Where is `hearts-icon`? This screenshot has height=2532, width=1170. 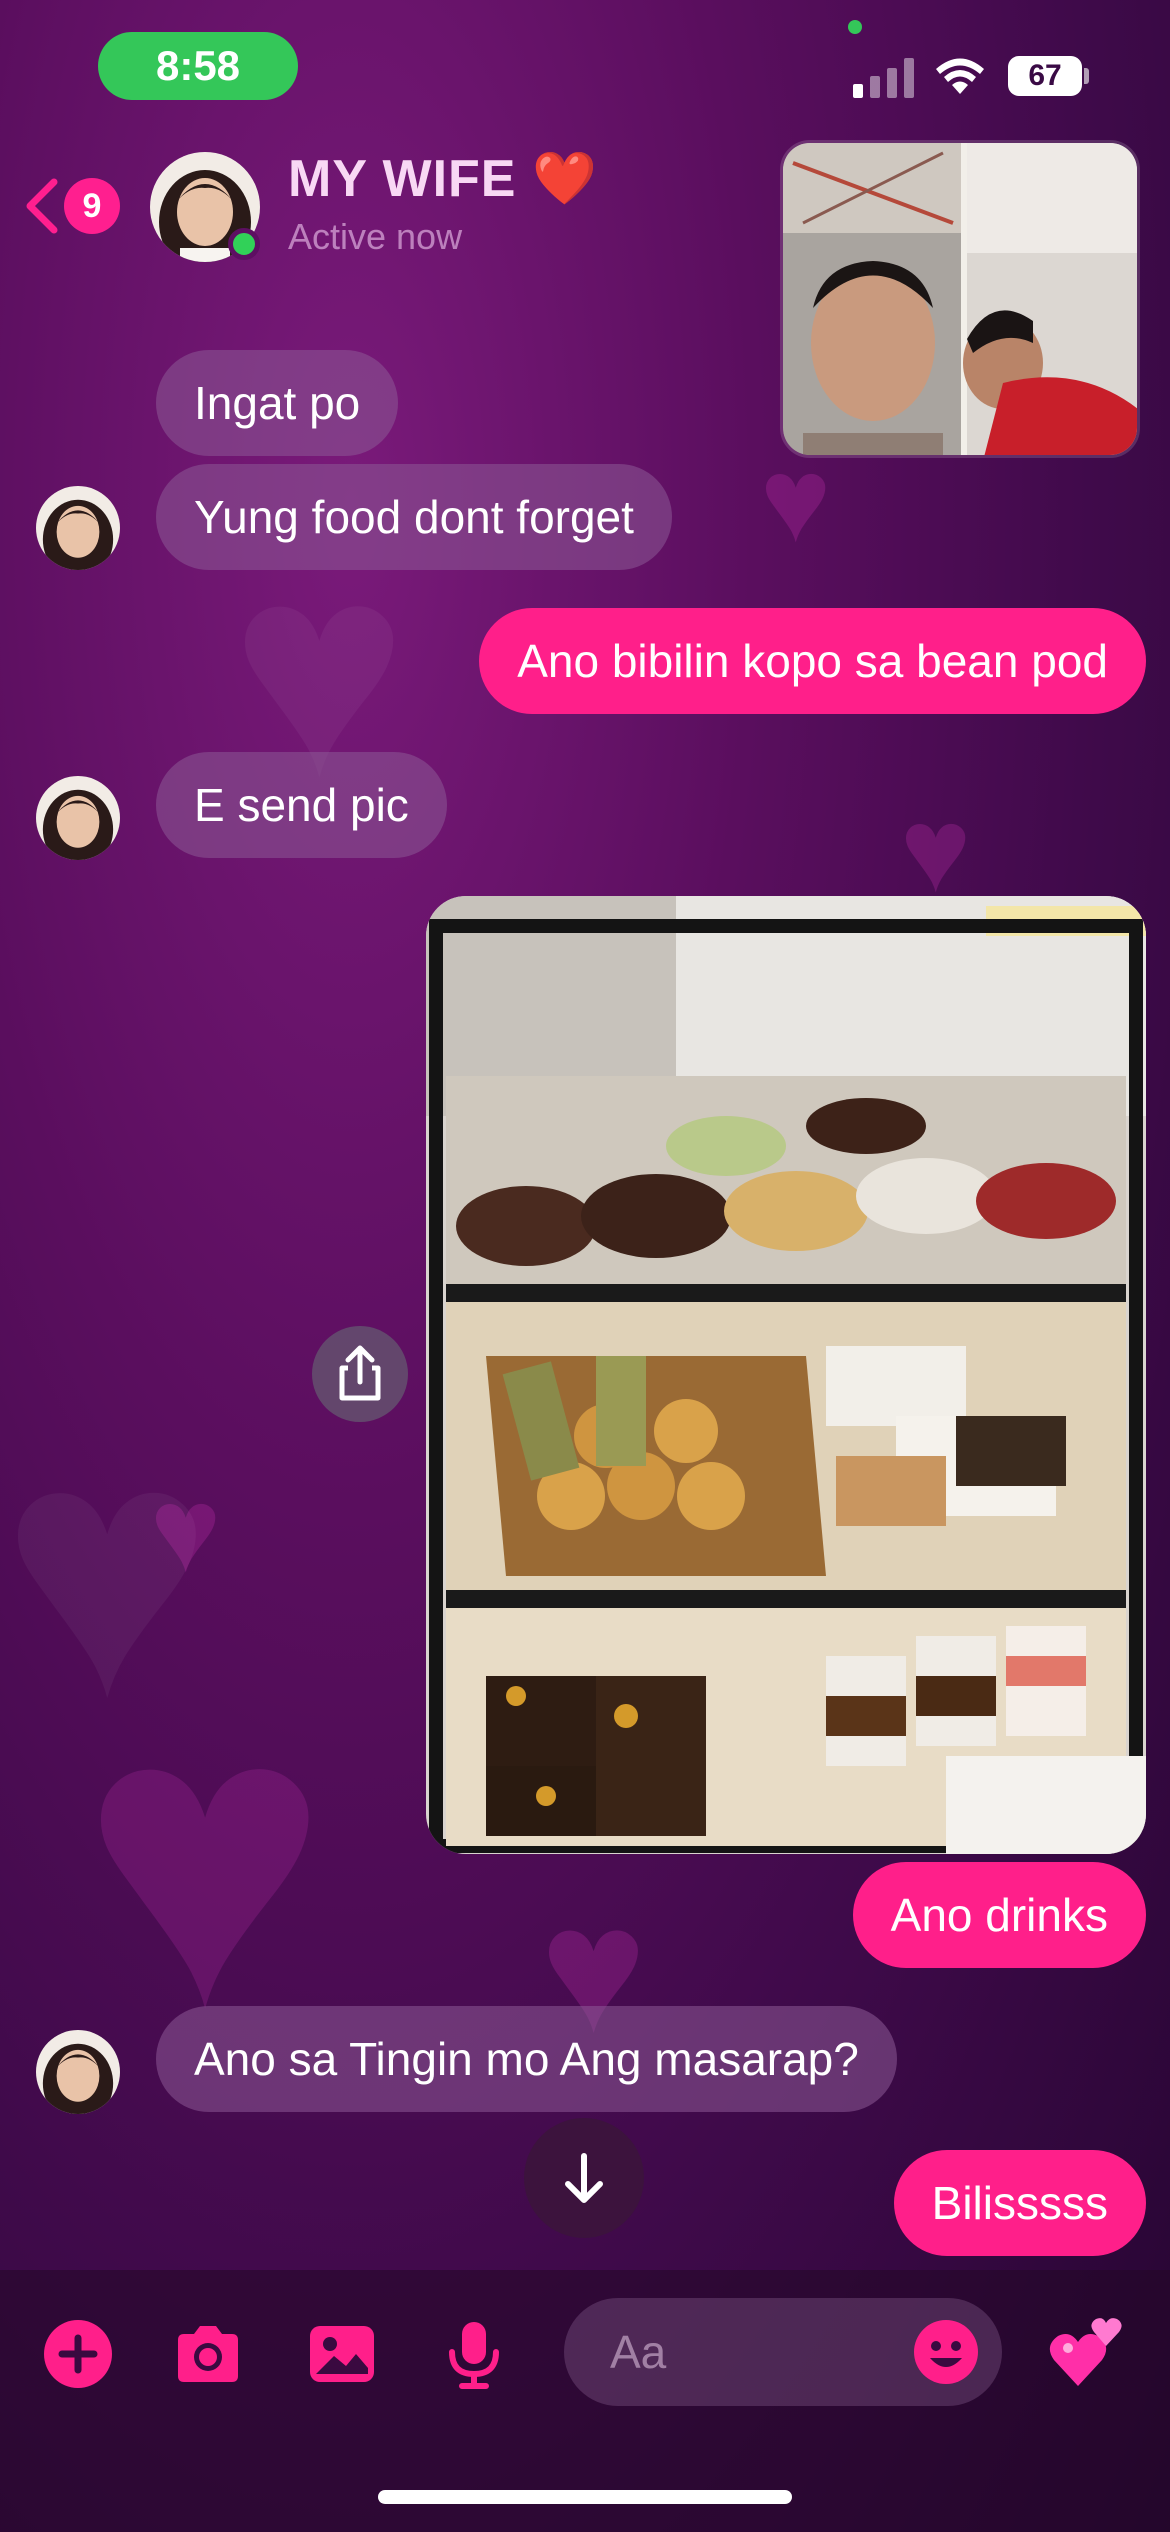
hearts-icon is located at coordinates (1085, 2352).